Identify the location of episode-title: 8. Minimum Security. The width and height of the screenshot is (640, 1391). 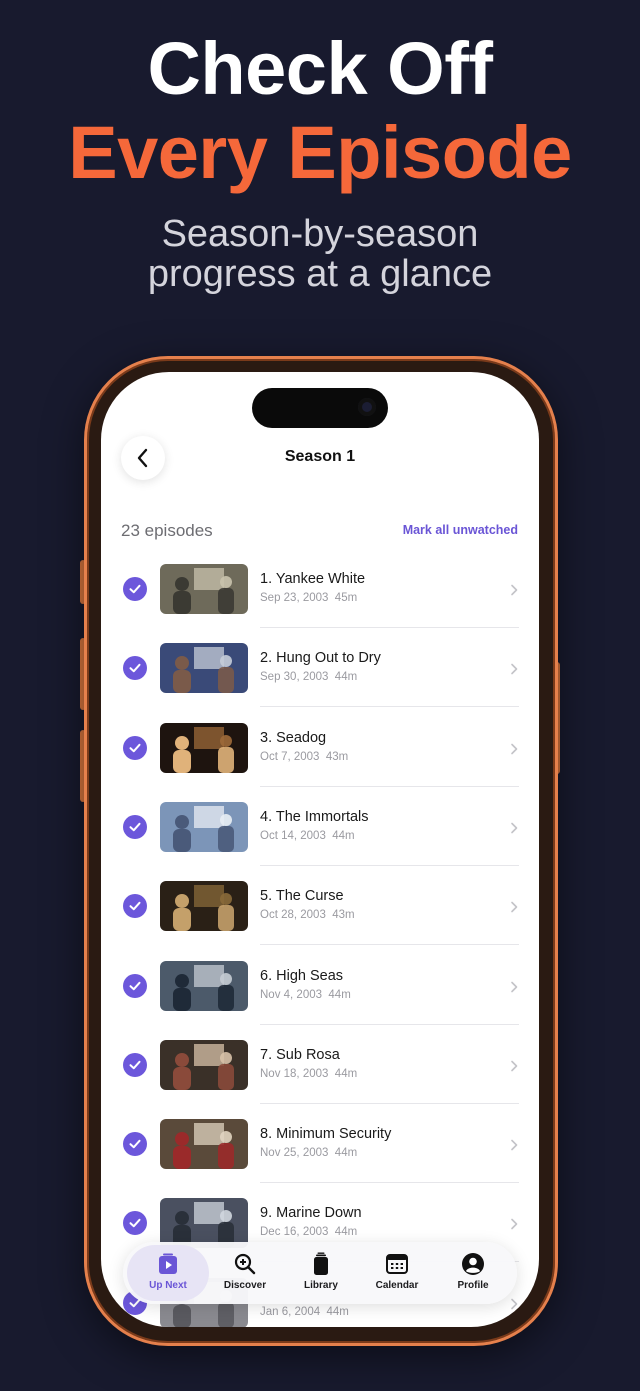
(326, 1134).